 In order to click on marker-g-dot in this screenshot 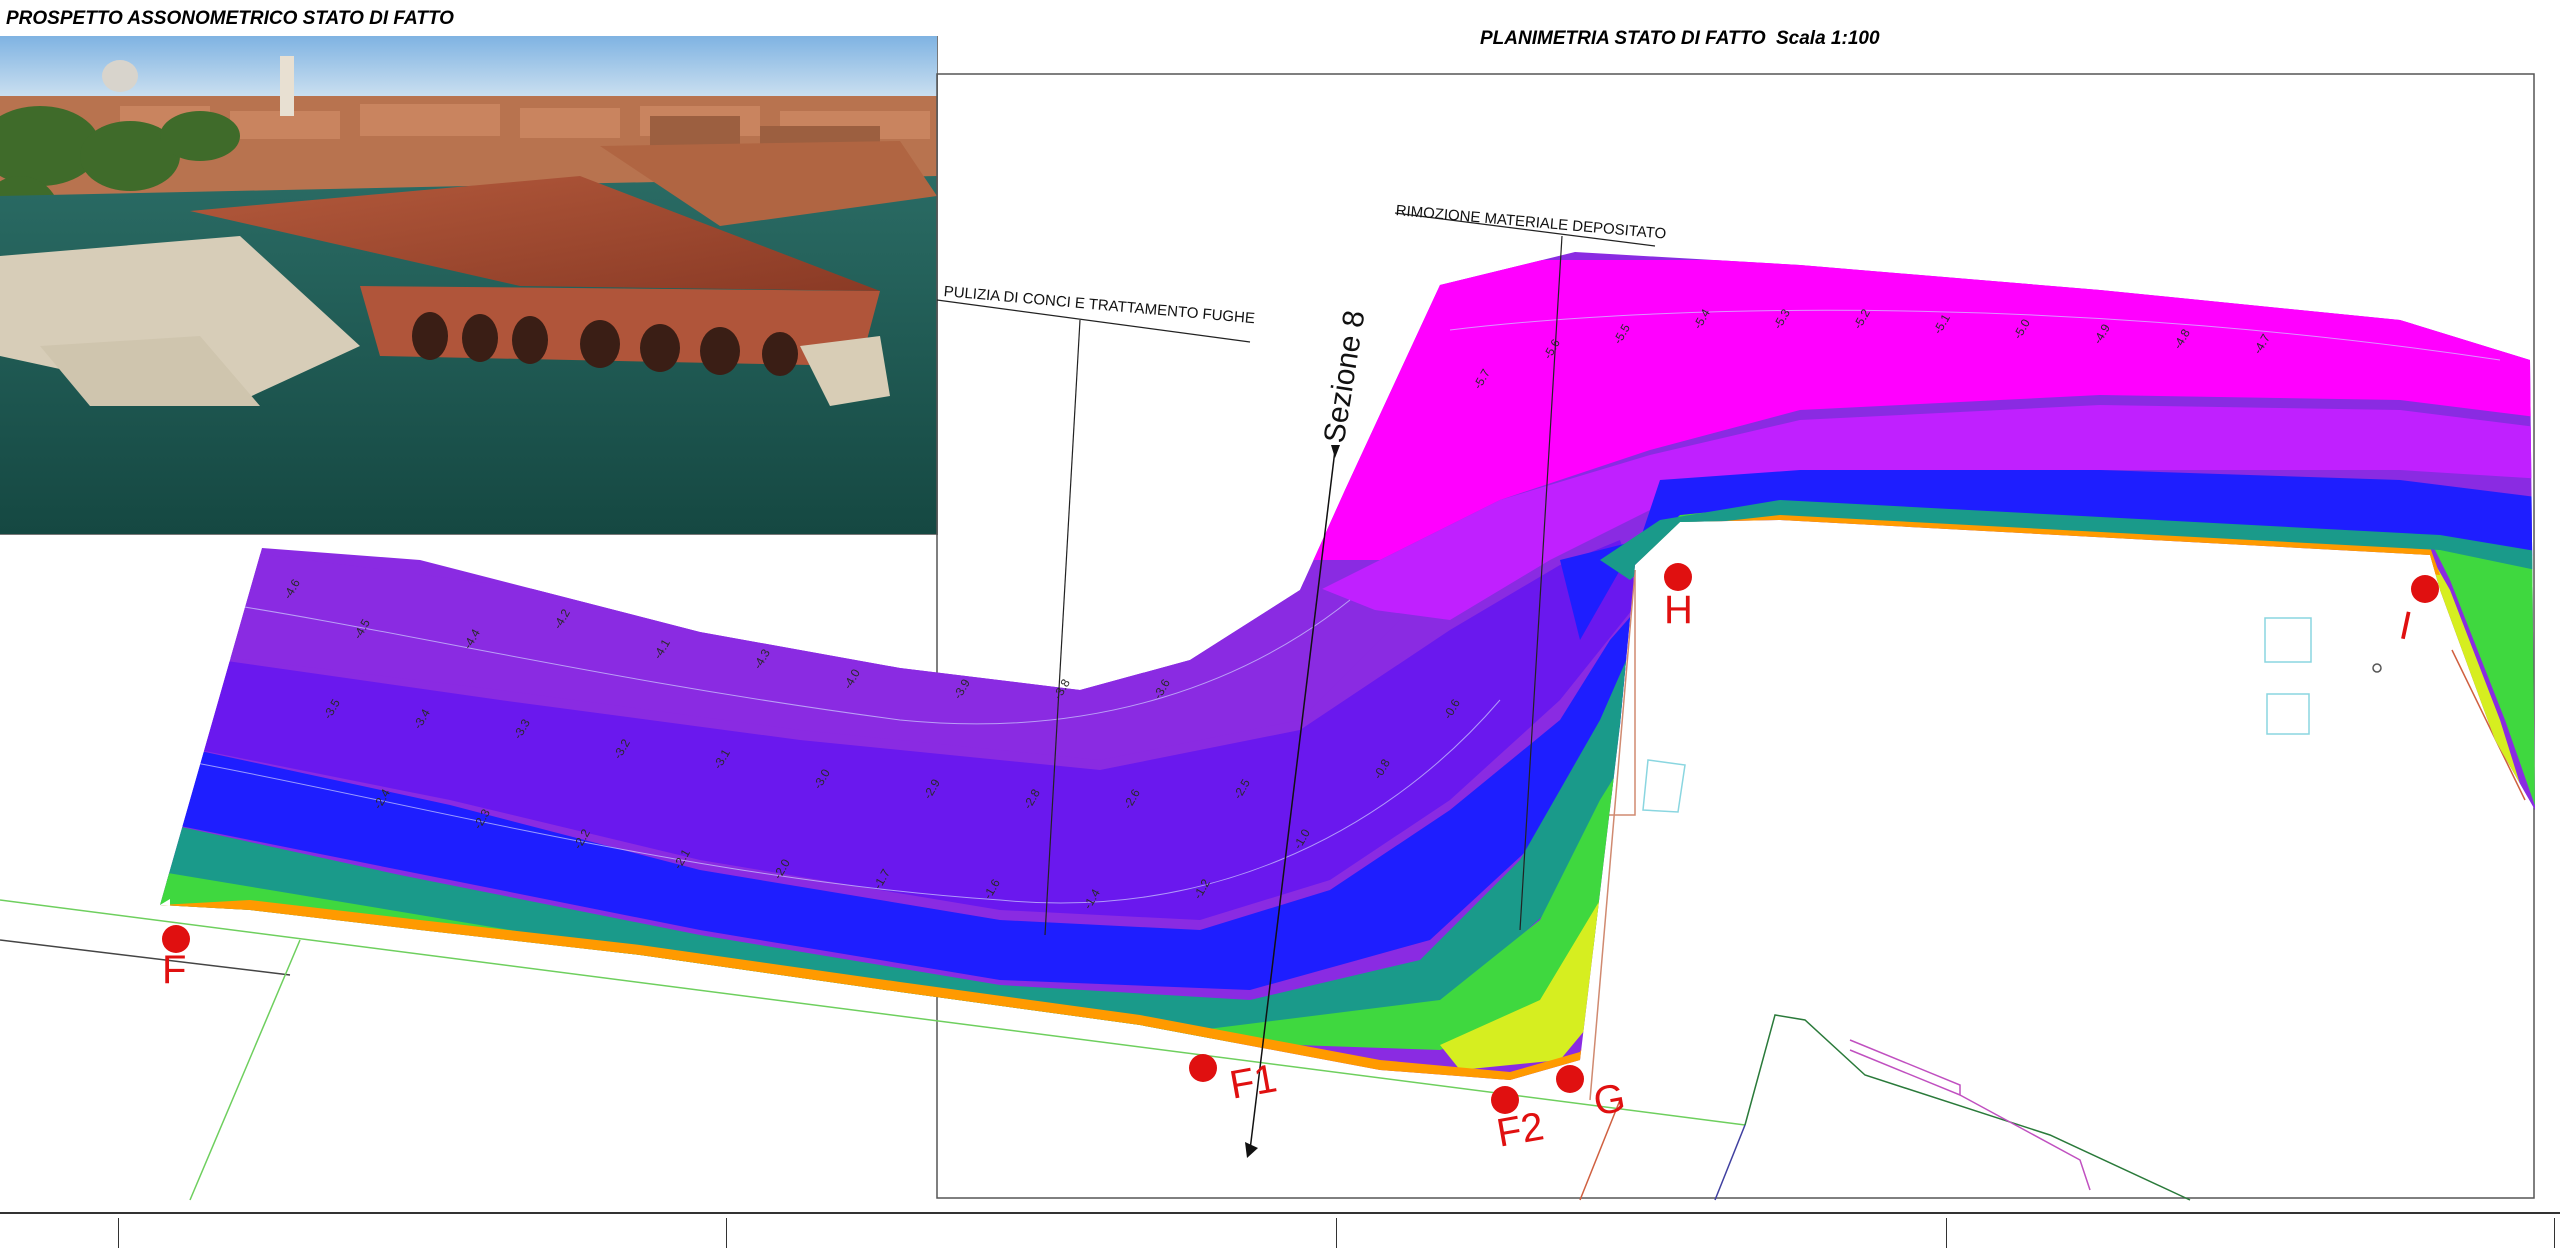, I will do `click(1570, 1079)`.